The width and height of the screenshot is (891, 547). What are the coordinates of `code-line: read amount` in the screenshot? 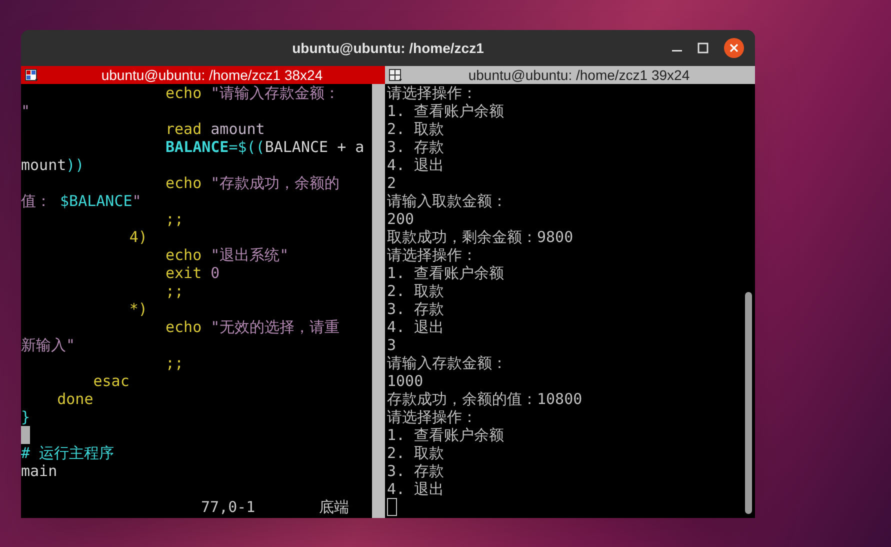 It's located at (214, 129).